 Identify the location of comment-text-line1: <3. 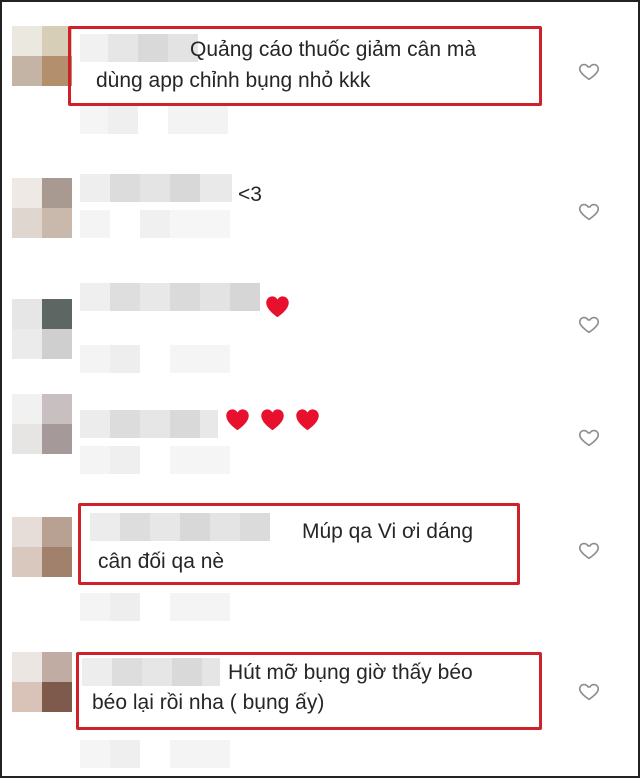
(250, 194).